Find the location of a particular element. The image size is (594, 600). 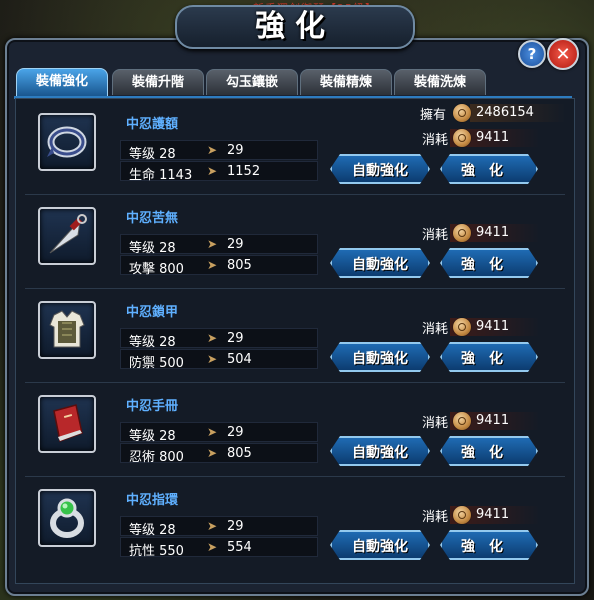

item-name: 中忍手冊 is located at coordinates (152, 406).